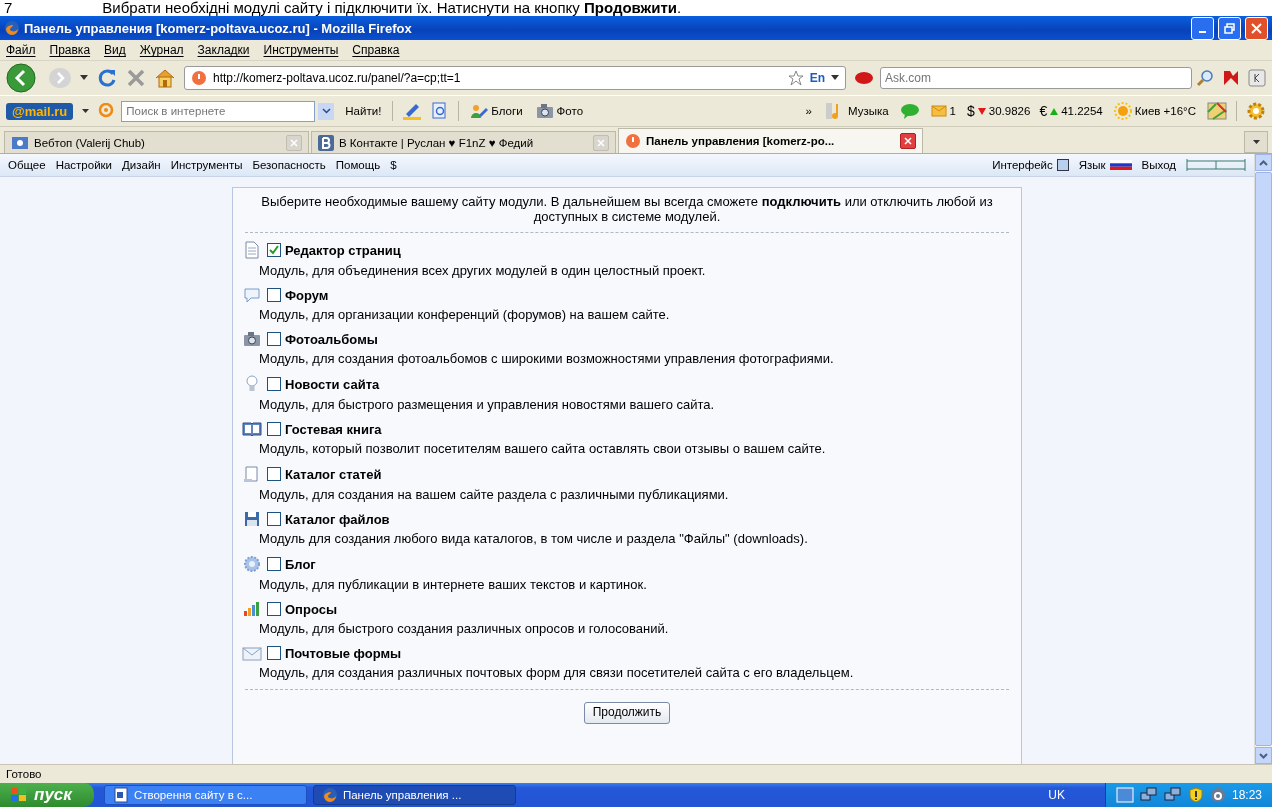  I want to click on close-button, so click(1256, 28).